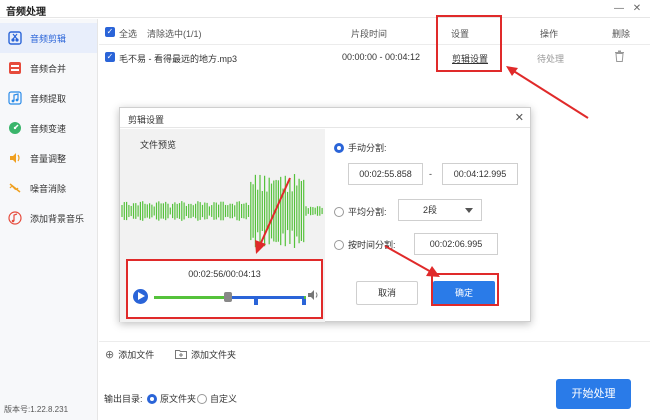 Image resolution: width=650 pixels, height=420 pixels. What do you see at coordinates (381, 57) in the screenshot?
I see `segment-time: 00:00:00 - 00:04:12` at bounding box center [381, 57].